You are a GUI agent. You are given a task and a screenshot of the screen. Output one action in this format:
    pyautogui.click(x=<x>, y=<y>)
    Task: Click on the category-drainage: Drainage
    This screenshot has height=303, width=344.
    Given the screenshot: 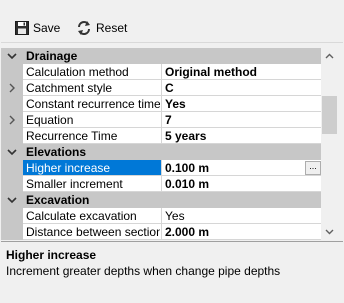 What is the action you would take?
    pyautogui.click(x=162, y=56)
    